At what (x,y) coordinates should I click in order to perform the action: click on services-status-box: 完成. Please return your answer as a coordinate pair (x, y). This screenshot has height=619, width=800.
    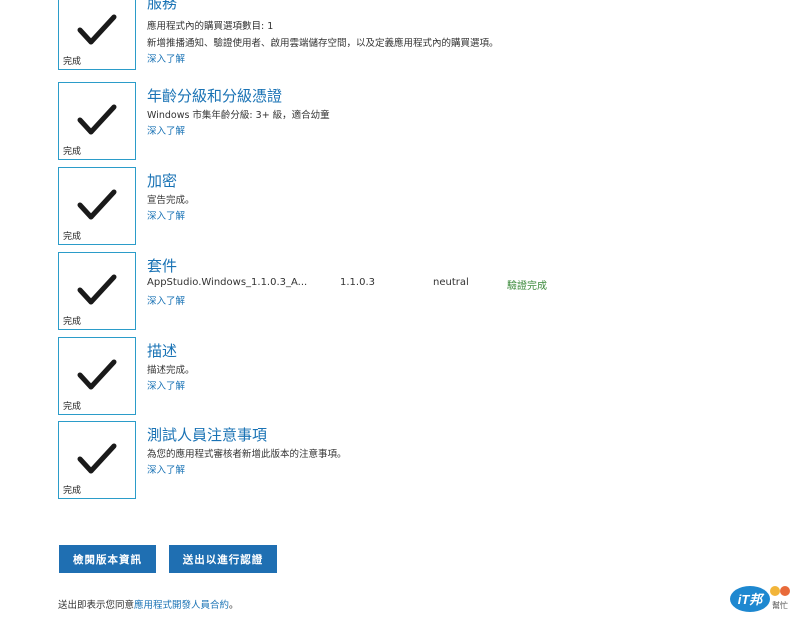
    Looking at the image, I should click on (97, 35).